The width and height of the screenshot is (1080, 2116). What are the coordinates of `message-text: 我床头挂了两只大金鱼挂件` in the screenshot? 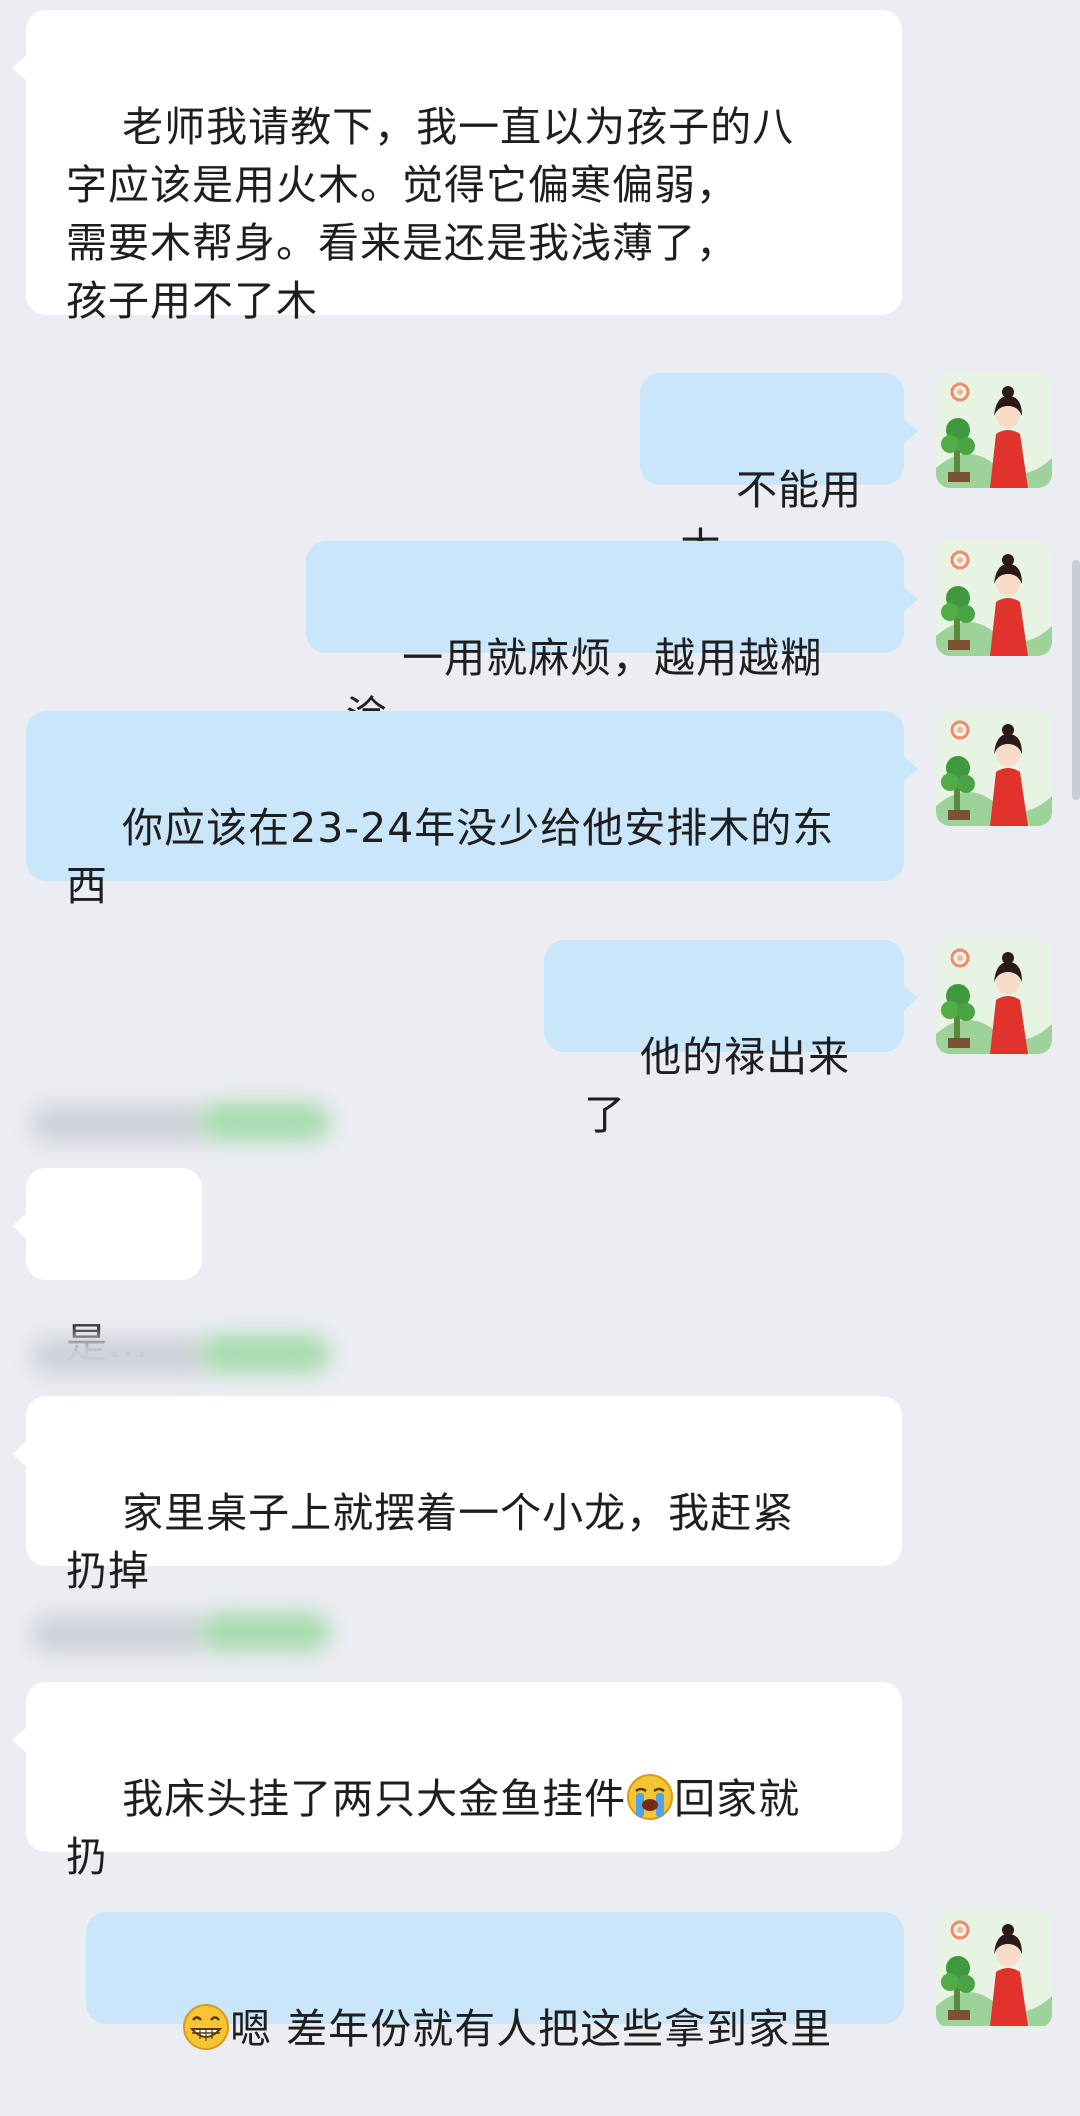 It's located at (374, 1799).